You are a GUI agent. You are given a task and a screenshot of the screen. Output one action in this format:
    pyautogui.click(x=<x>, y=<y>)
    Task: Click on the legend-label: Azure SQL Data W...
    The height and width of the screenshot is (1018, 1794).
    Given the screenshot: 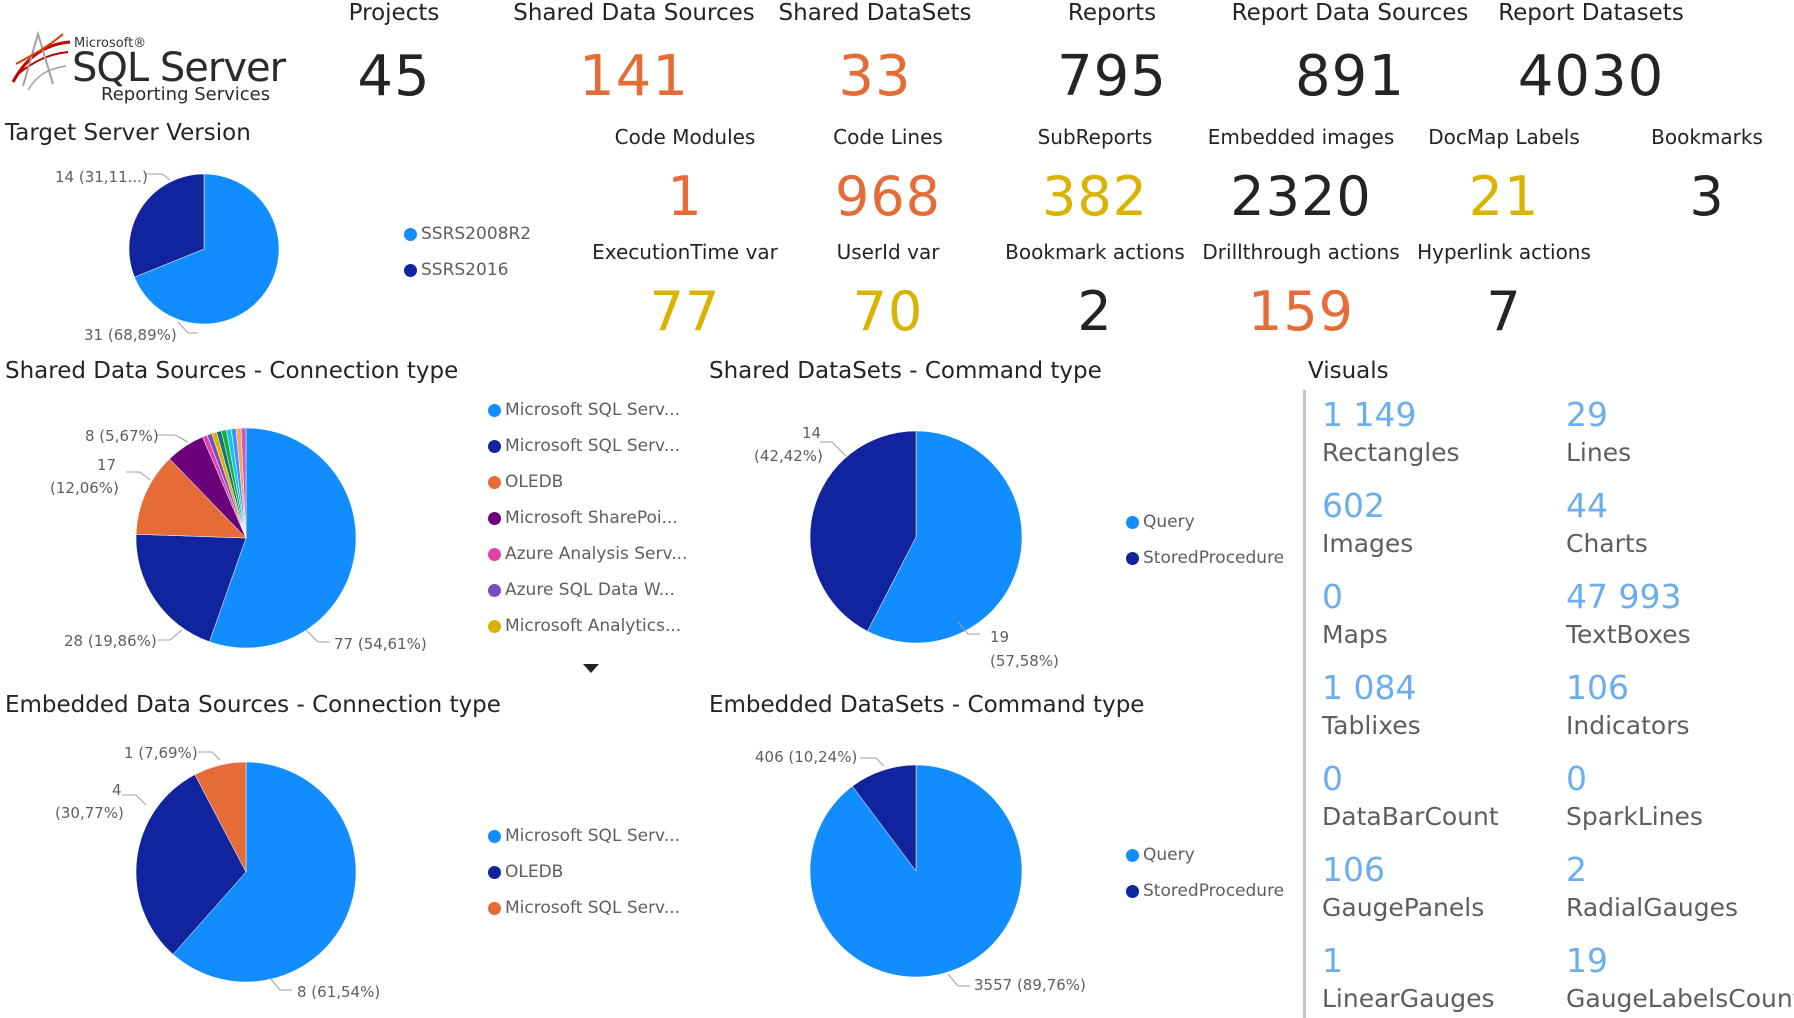 What is the action you would take?
    pyautogui.click(x=590, y=590)
    